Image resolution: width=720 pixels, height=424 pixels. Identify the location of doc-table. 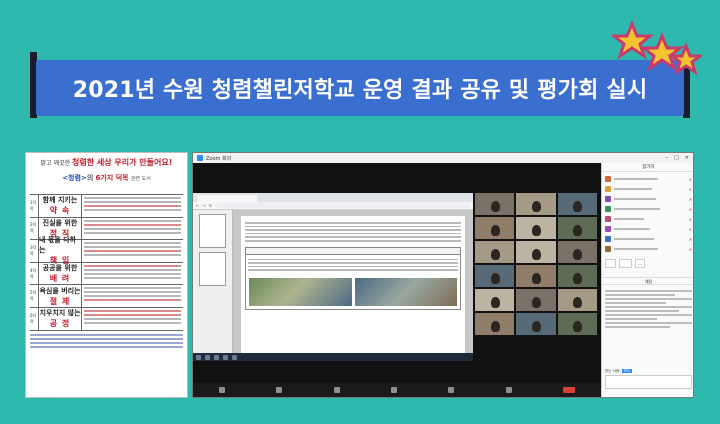
(353, 278).